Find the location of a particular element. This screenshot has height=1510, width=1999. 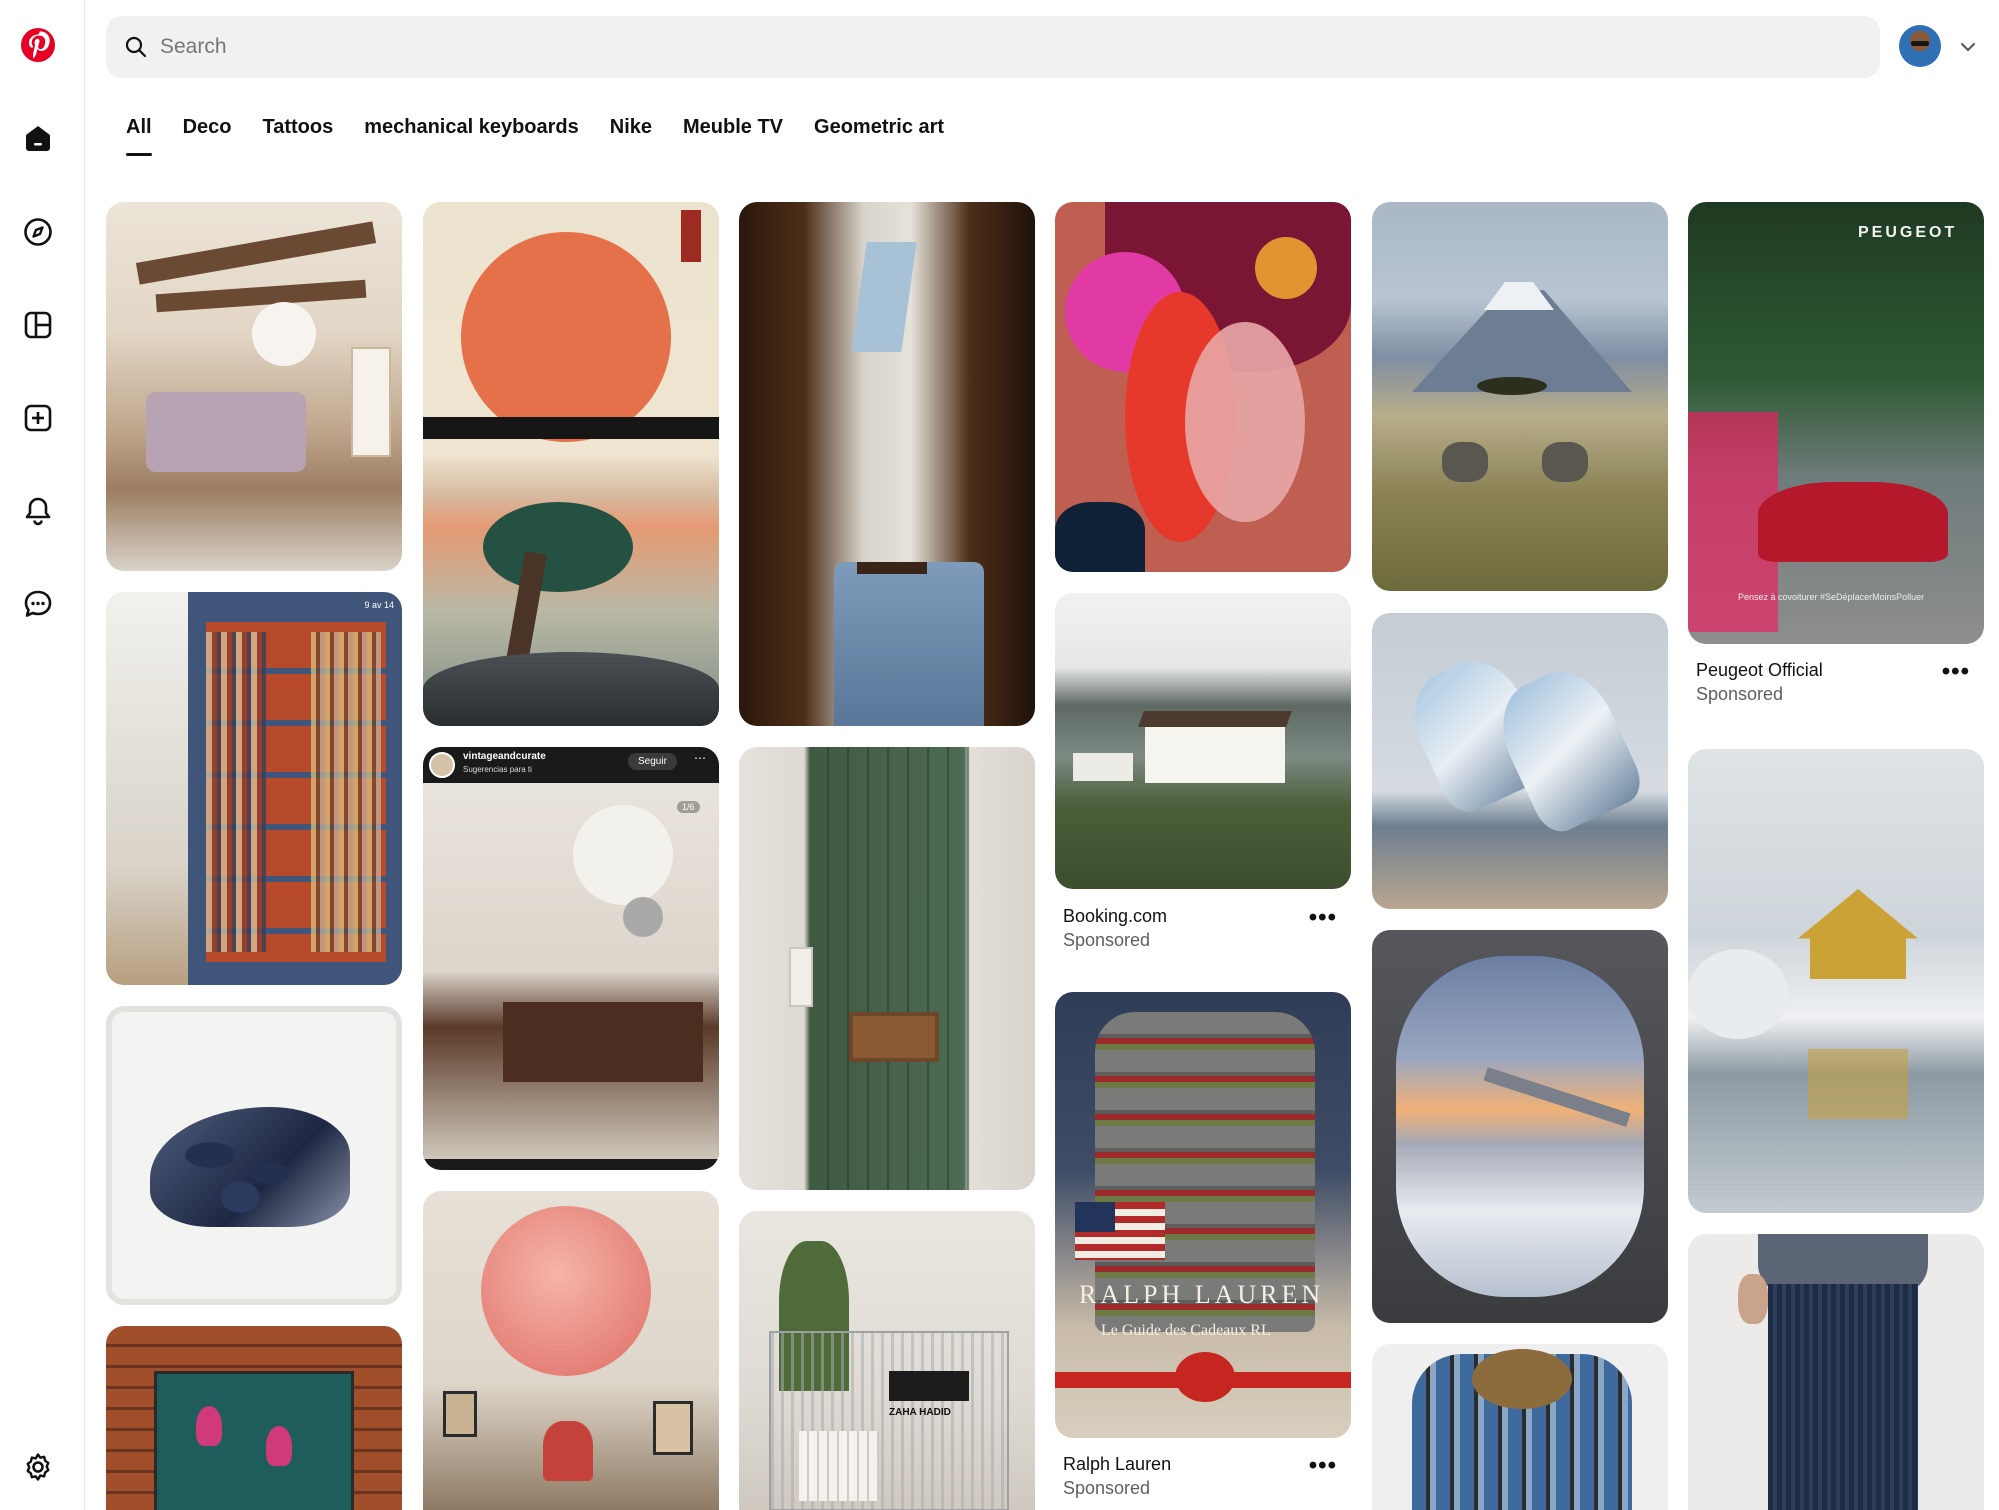

pin-ralph-lauren-sweater: RALPH LAUREN Le Guide des Cadeaux RL is located at coordinates (1203, 1215).